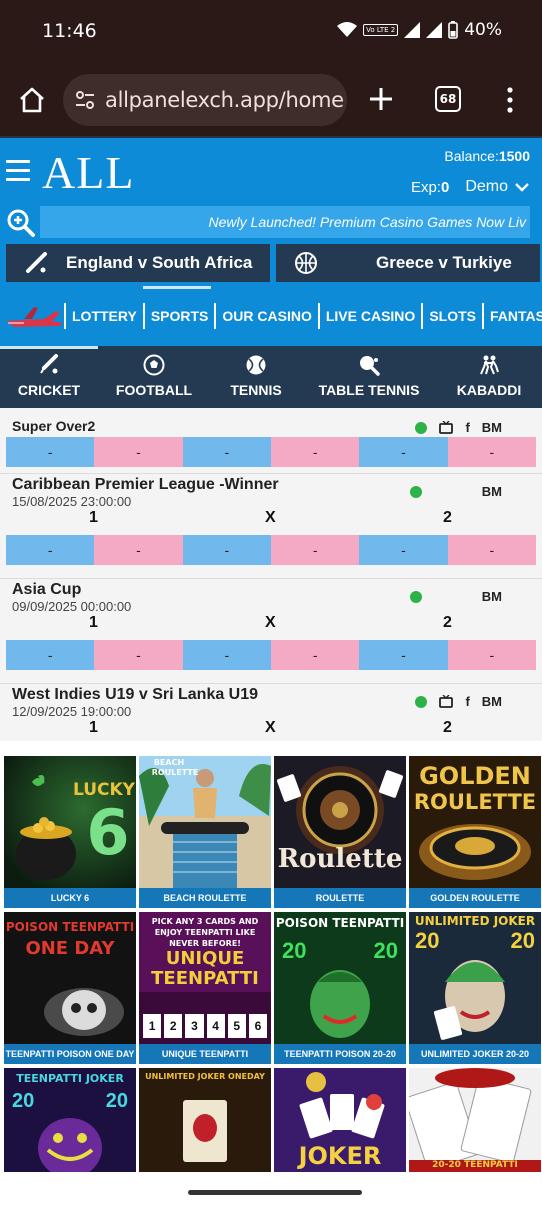  Describe the element at coordinates (178, 316) in the screenshot. I see `nav-sports: SPORTS` at that location.